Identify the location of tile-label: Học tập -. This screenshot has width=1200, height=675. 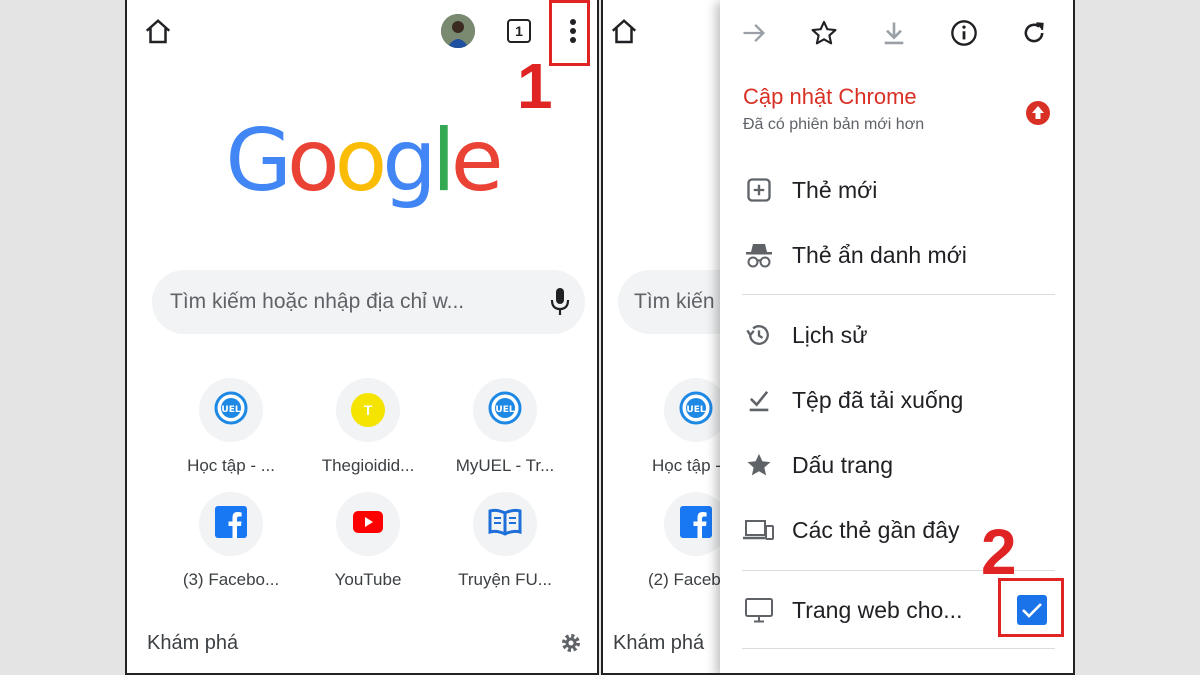
(686, 465).